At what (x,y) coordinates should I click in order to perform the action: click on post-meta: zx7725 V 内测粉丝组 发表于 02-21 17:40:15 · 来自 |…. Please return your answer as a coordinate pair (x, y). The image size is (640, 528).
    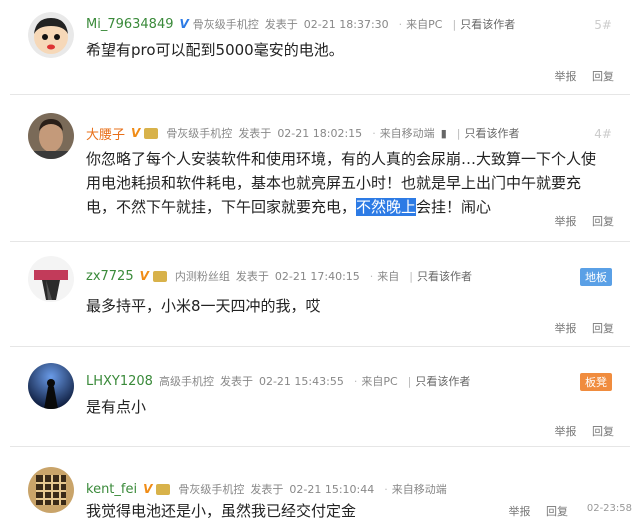
    Looking at the image, I should click on (279, 276).